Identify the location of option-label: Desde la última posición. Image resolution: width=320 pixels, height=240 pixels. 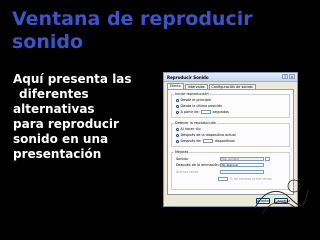
(201, 106).